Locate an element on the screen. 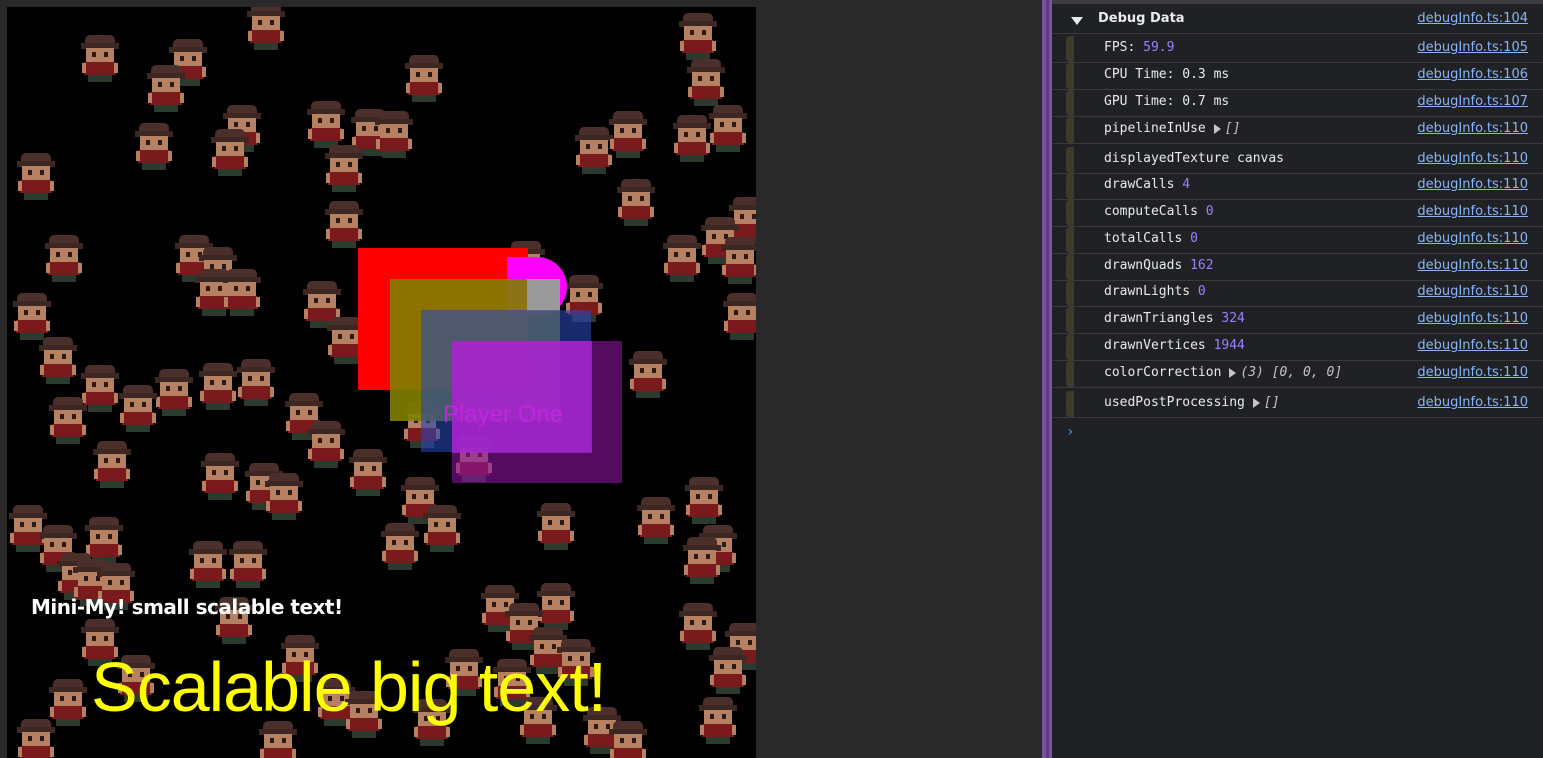 The height and width of the screenshot is (758, 1543). console-log-row: drawnTriangles 324 debugInfo.ts:110 is located at coordinates (1297, 320).